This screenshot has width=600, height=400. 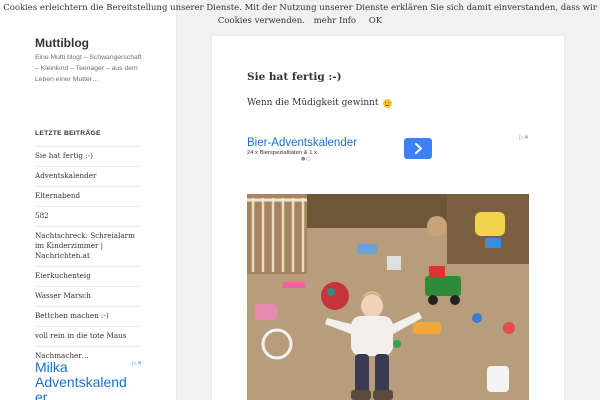 What do you see at coordinates (88, 196) in the screenshot?
I see `recent-post-link: Elternabend` at bounding box center [88, 196].